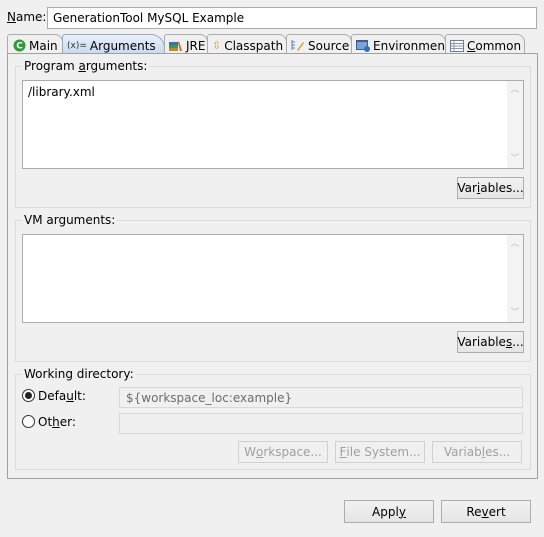 This screenshot has height=537, width=544. Describe the element at coordinates (363, 46) in the screenshot. I see `environment-icon` at that location.